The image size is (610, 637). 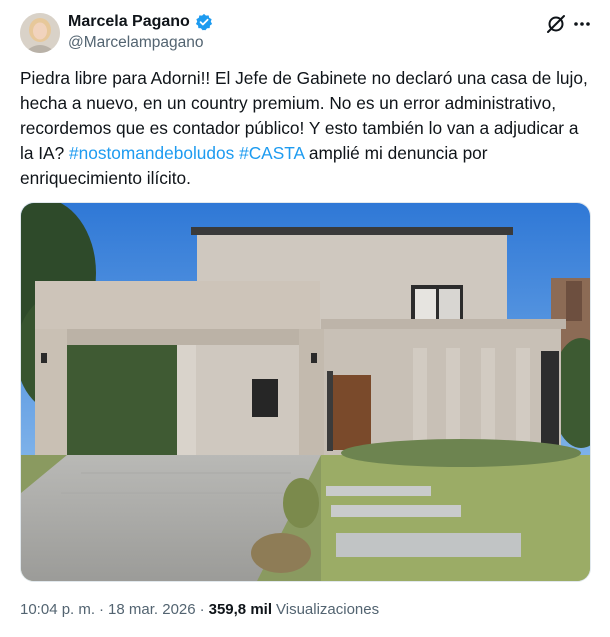 I want to click on author-name-row: Marcela Pagano, so click(x=140, y=22).